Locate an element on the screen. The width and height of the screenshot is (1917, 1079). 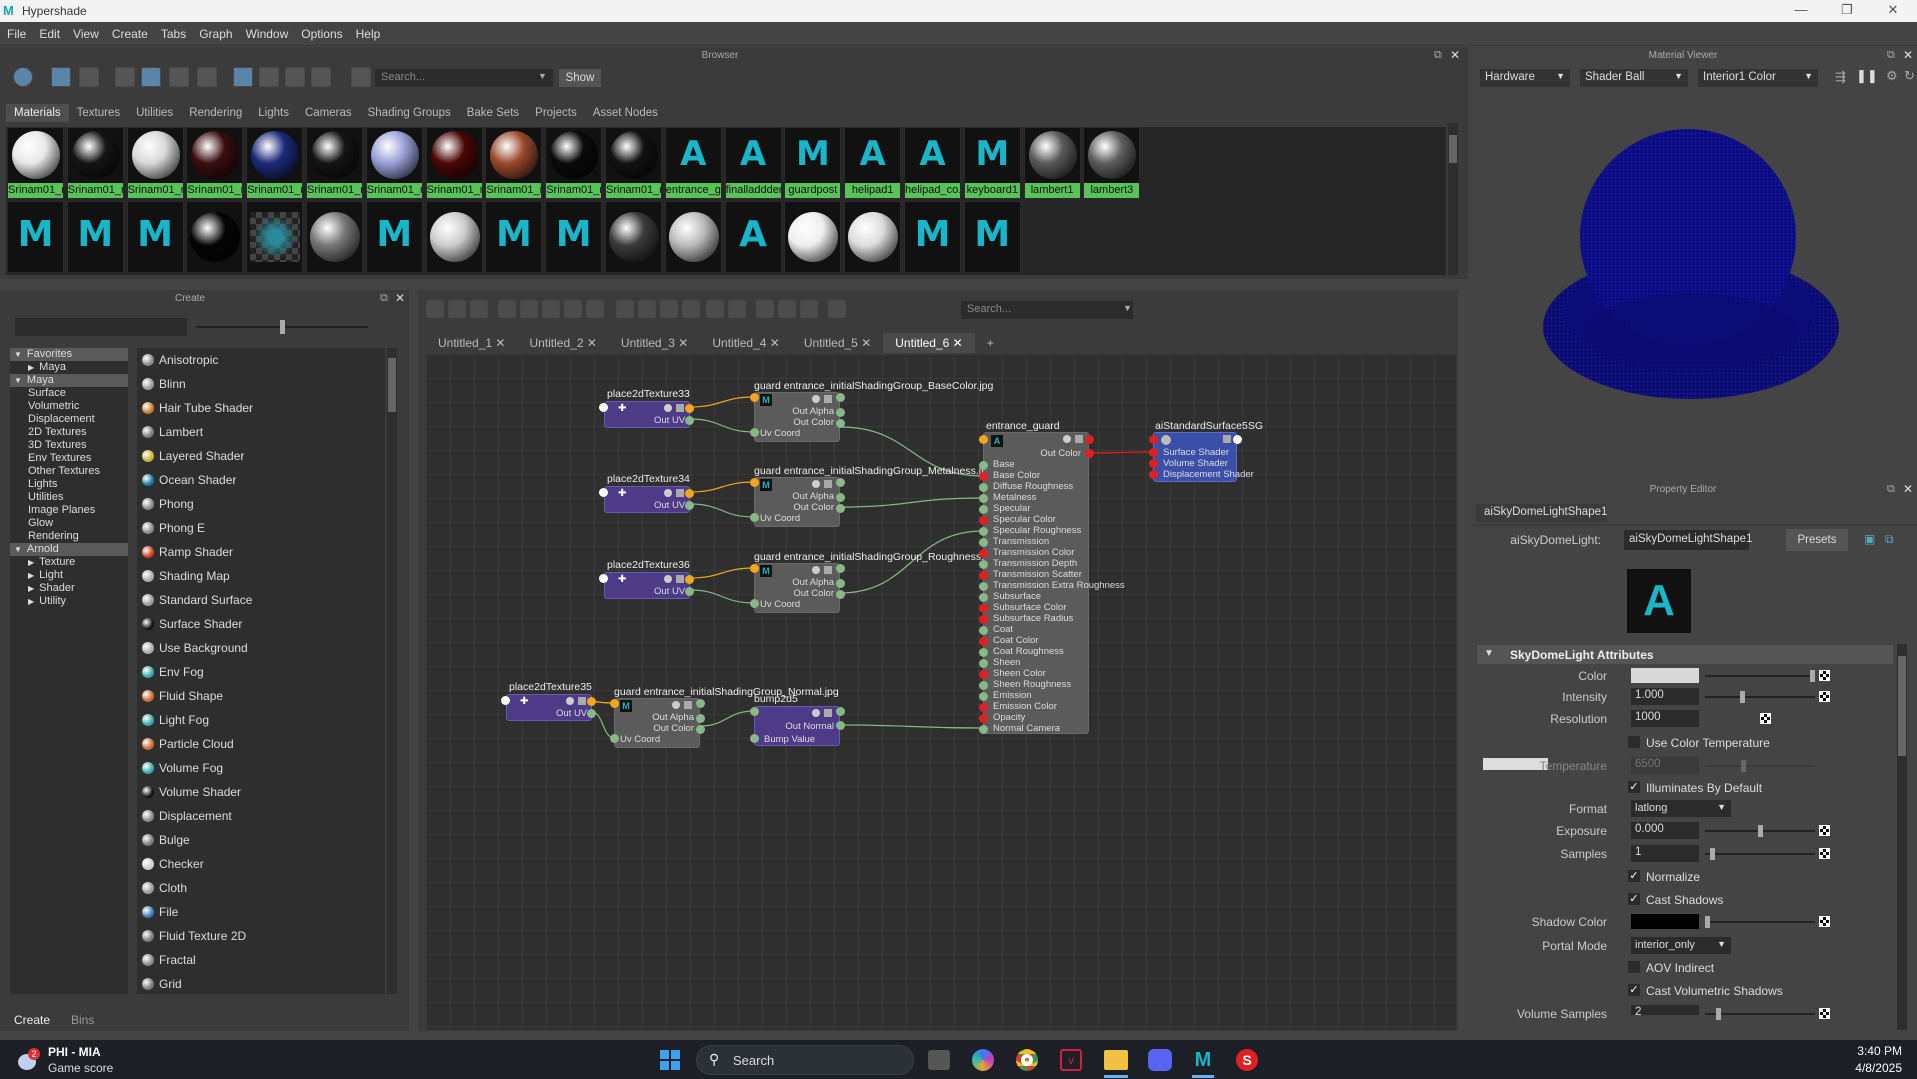
maya-app-icon: M is located at coordinates (1203, 1060).